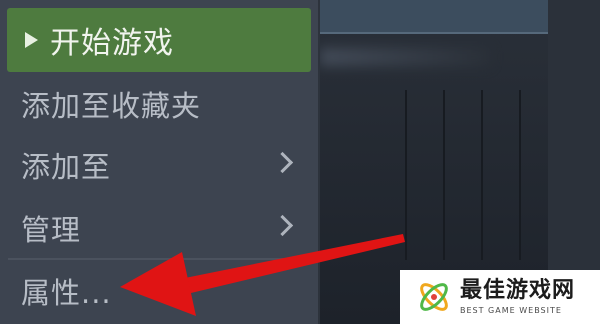  I want to click on watermark-logo-icon, so click(434, 297).